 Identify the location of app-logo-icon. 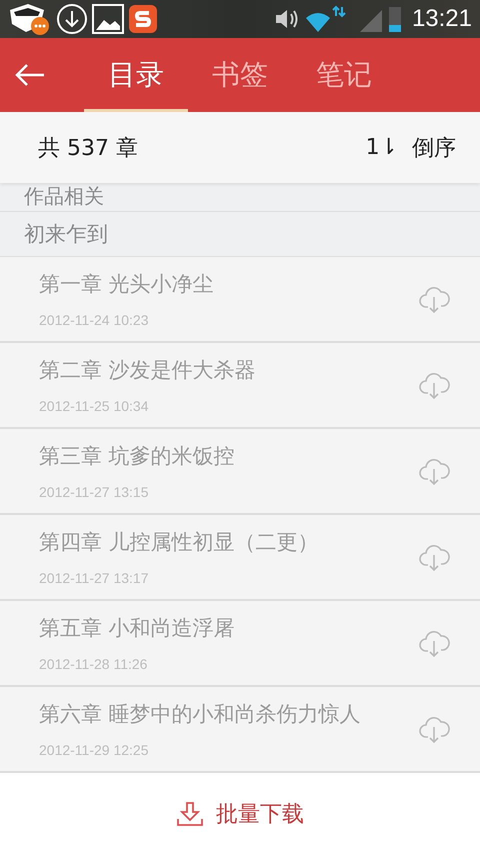
(143, 19).